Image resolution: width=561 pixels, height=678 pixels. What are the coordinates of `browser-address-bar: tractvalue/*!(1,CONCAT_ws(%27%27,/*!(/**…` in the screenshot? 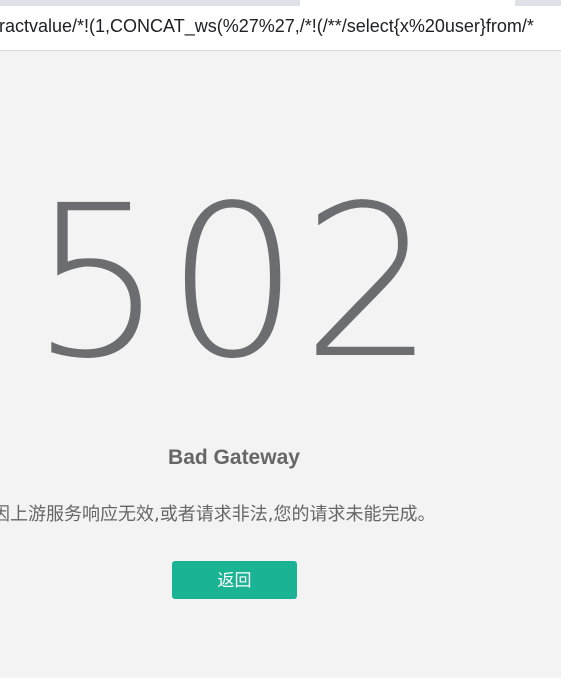 It's located at (280, 28).